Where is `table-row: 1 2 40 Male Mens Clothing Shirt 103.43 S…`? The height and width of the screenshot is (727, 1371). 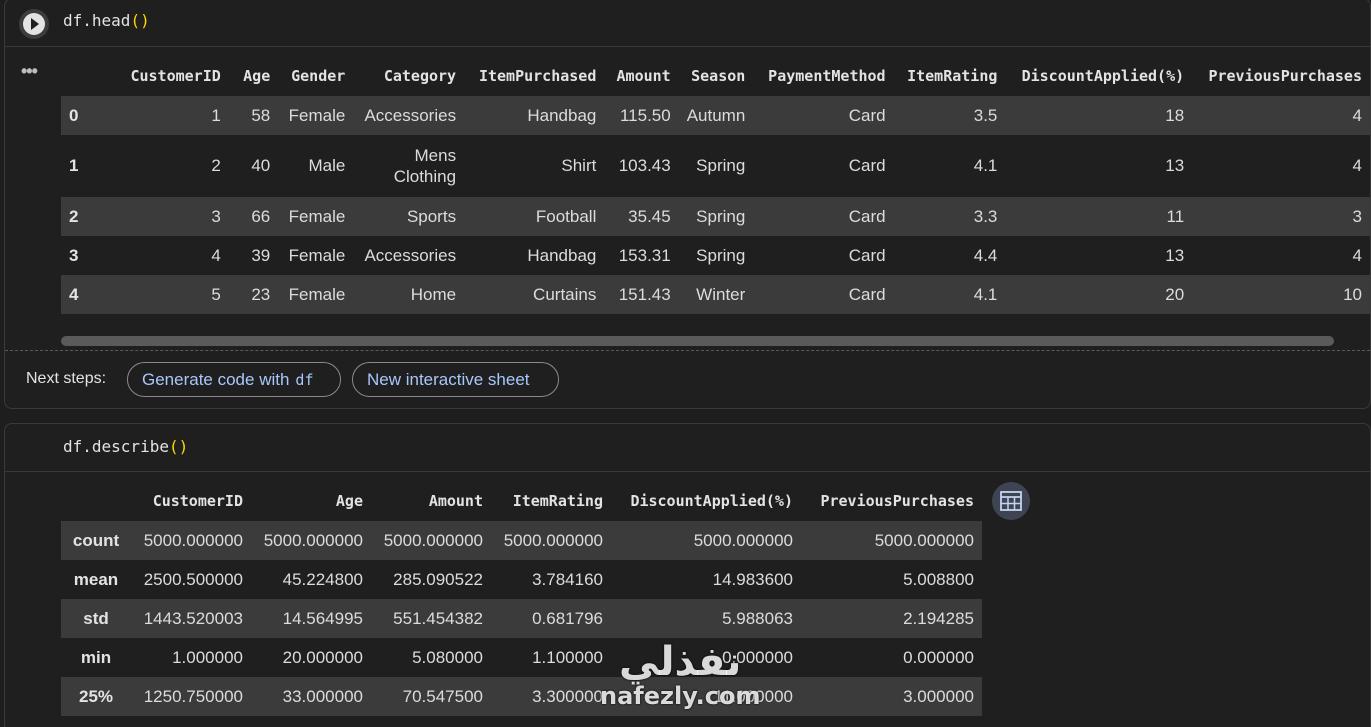 table-row: 1 2 40 Male Mens Clothing Shirt 103.43 S… is located at coordinates (715, 166).